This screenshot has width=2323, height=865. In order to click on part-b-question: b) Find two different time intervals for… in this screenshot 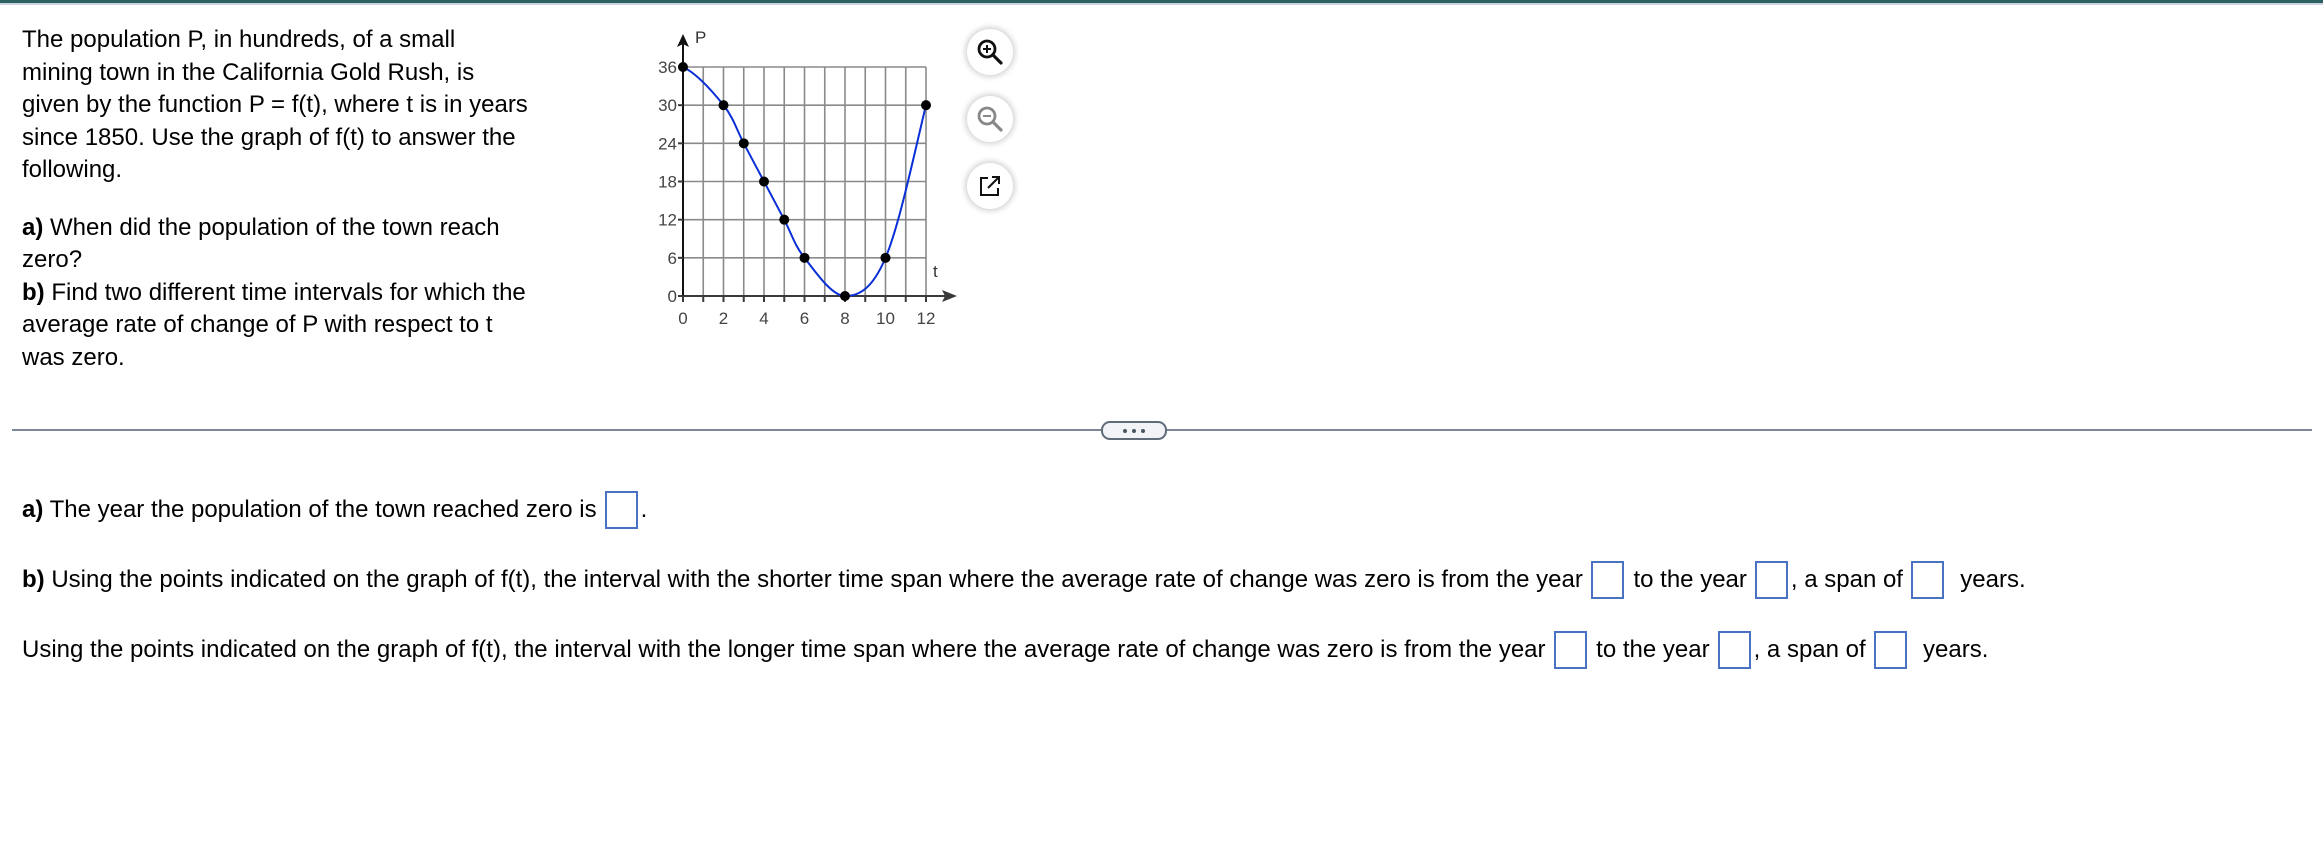, I will do `click(302, 293)`.